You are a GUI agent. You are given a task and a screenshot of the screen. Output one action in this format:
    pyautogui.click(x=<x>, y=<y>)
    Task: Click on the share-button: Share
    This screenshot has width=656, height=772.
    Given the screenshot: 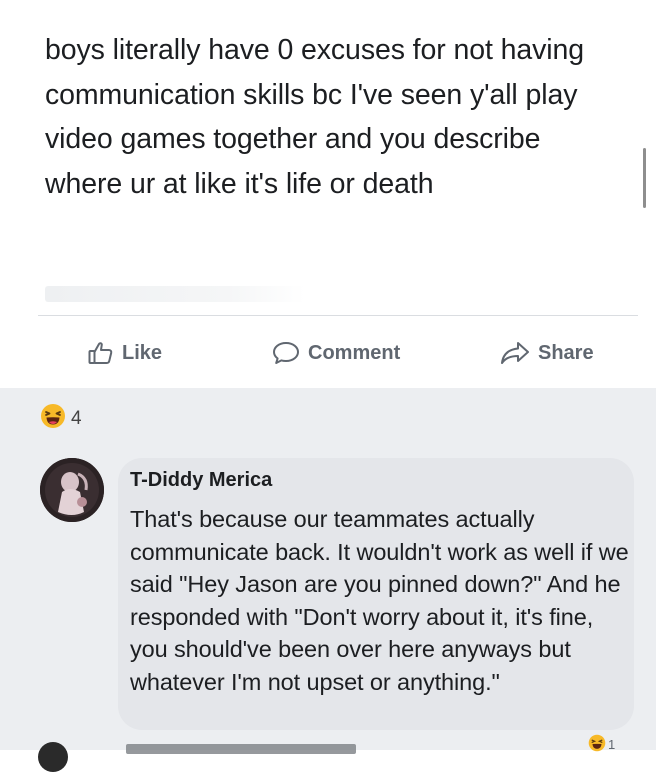 What is the action you would take?
    pyautogui.click(x=547, y=353)
    